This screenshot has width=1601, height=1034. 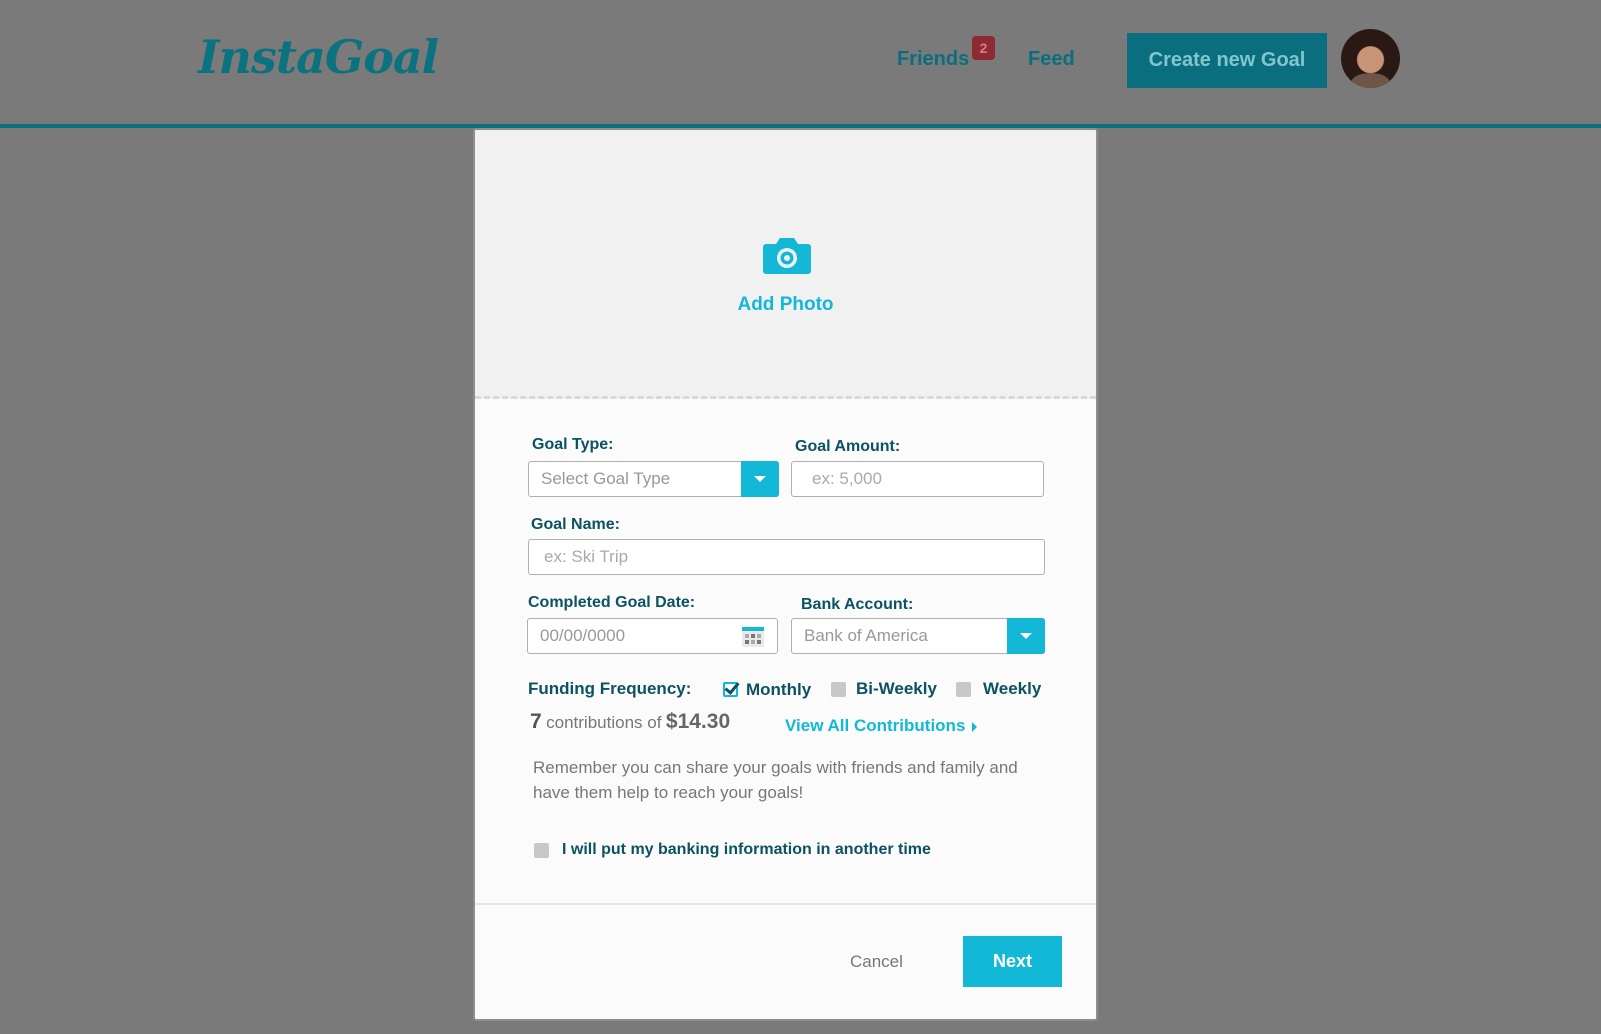 What do you see at coordinates (857, 604) in the screenshot?
I see `bank-account-label: Bank Account:` at bounding box center [857, 604].